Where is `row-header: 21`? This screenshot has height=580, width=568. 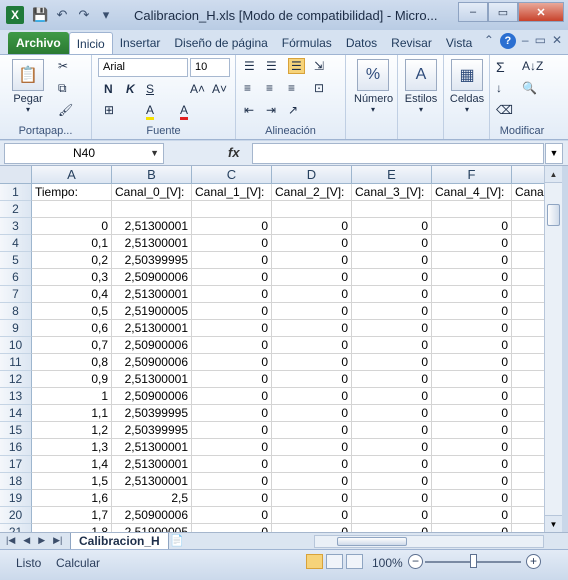
row-header: 21 is located at coordinates (16, 528).